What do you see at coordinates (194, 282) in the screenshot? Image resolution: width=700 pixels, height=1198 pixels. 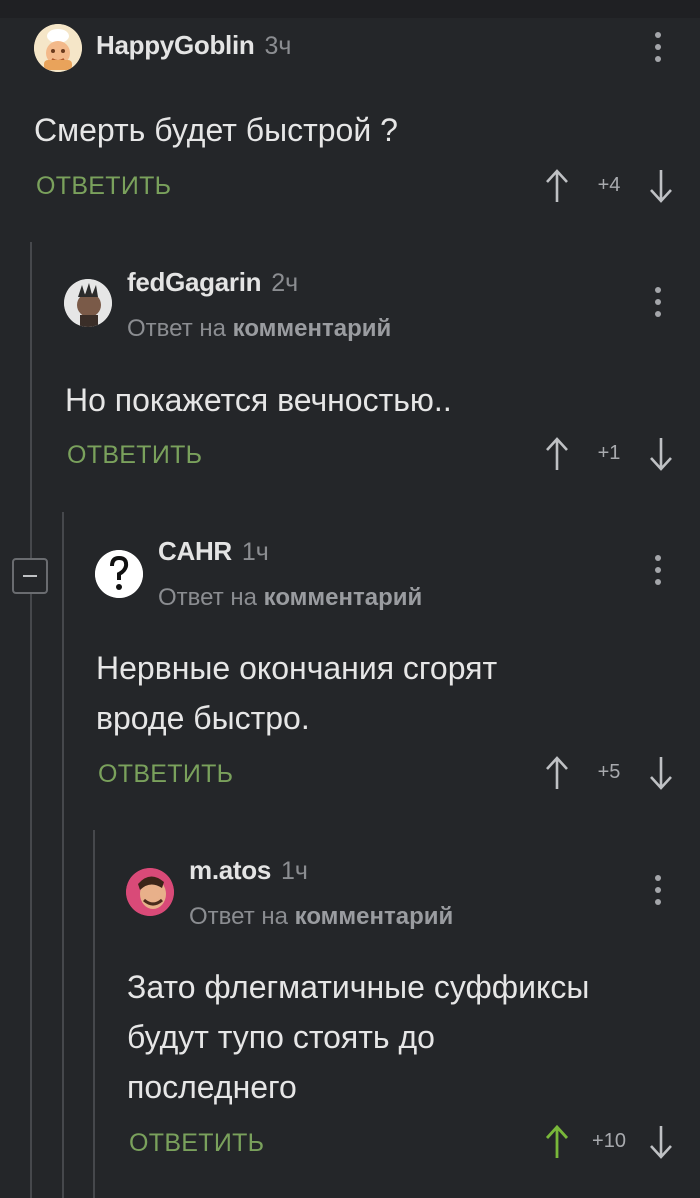 I see `username: fedGagarin` at bounding box center [194, 282].